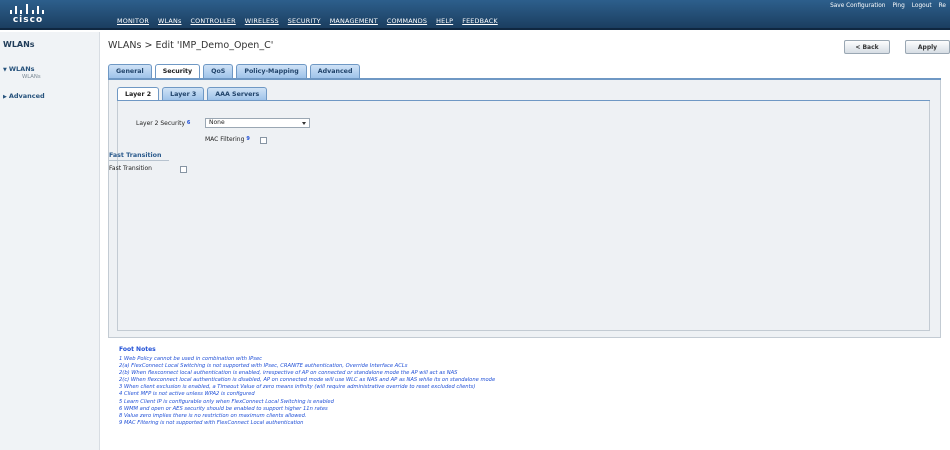 This screenshot has width=950, height=450. What do you see at coordinates (867, 47) in the screenshot?
I see `back-button: < Back` at bounding box center [867, 47].